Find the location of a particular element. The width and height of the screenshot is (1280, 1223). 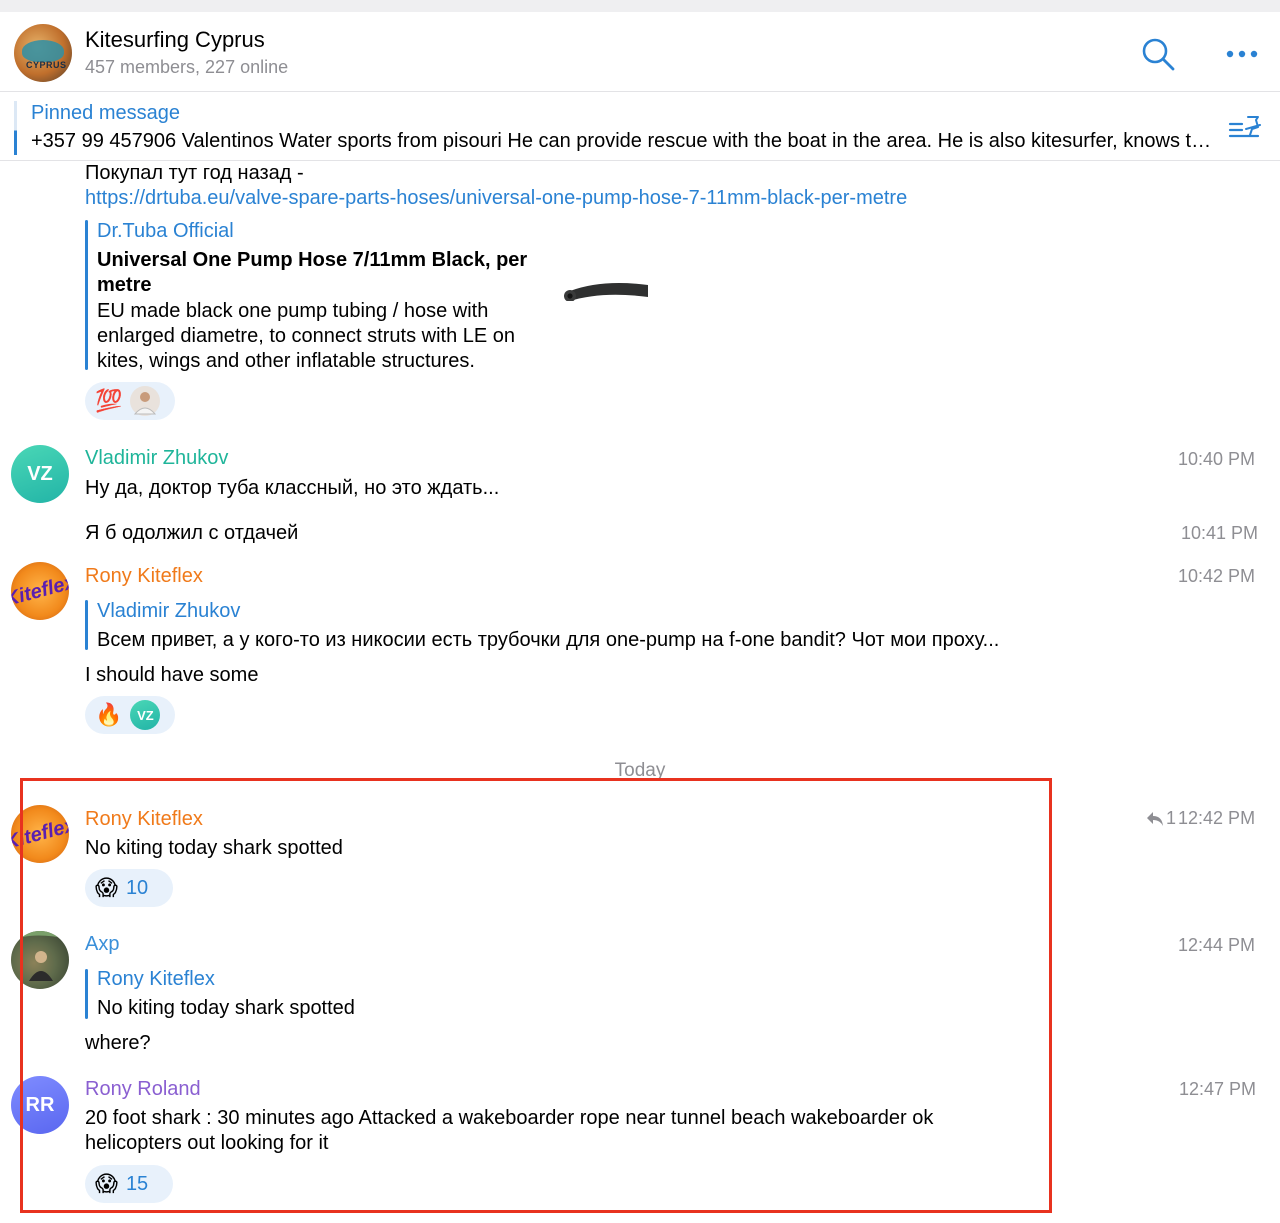

avatar-wave-graphic is located at coordinates (43, 51).